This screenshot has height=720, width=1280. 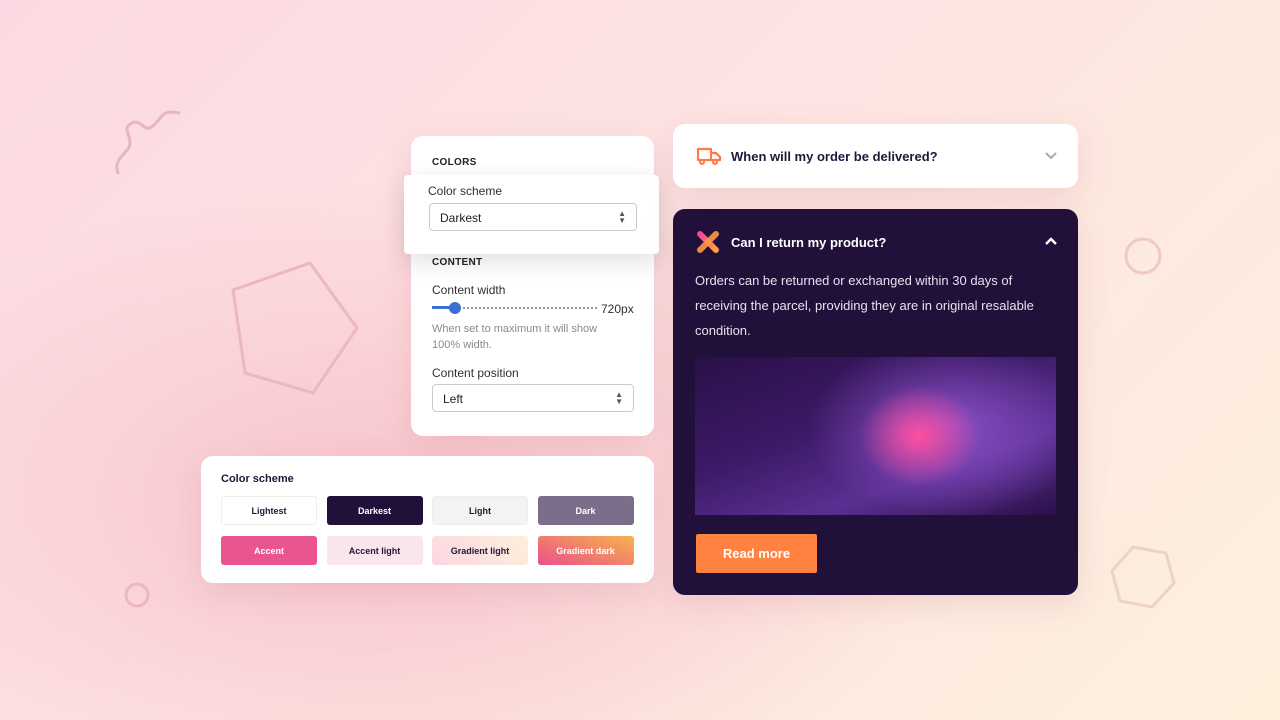 I want to click on color-scheme-popout: Color scheme Darkest ▲ ▼, so click(x=531, y=214).